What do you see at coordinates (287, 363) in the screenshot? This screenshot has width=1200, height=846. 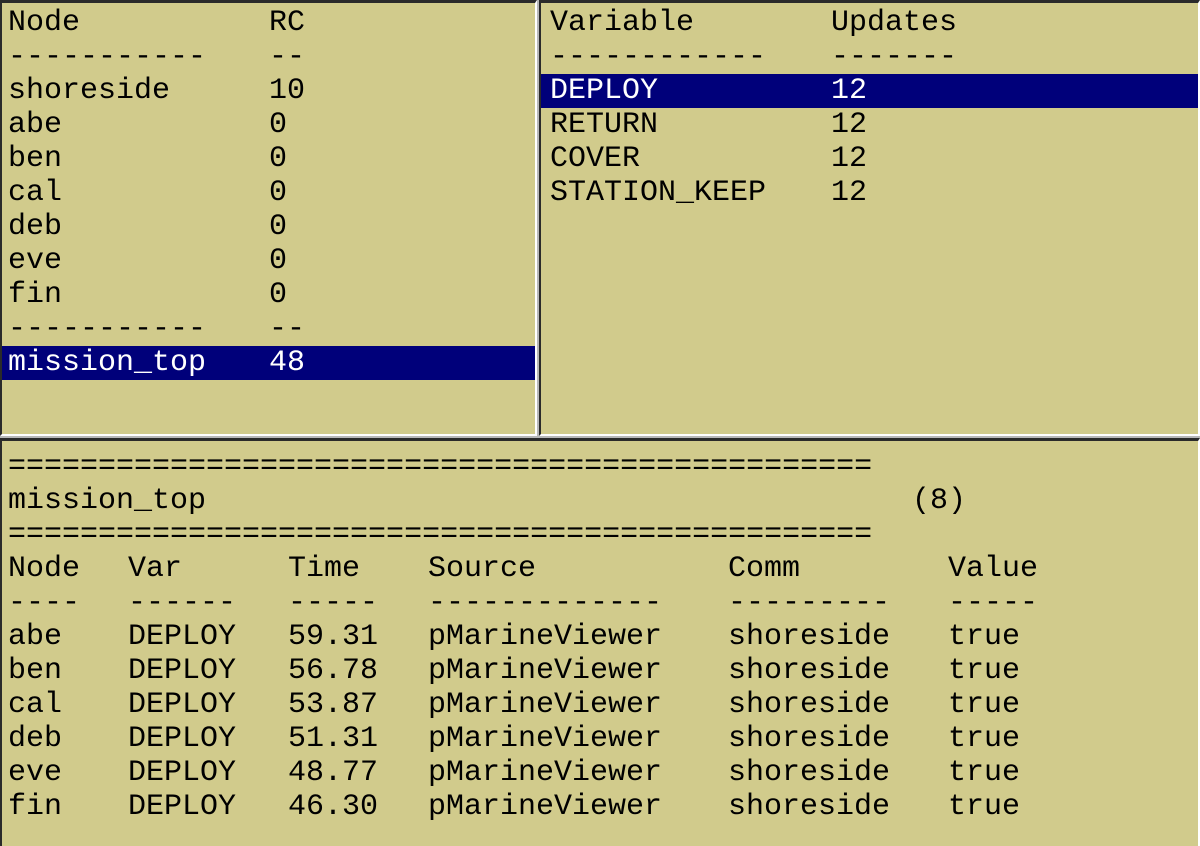 I see `node-rc: 48` at bounding box center [287, 363].